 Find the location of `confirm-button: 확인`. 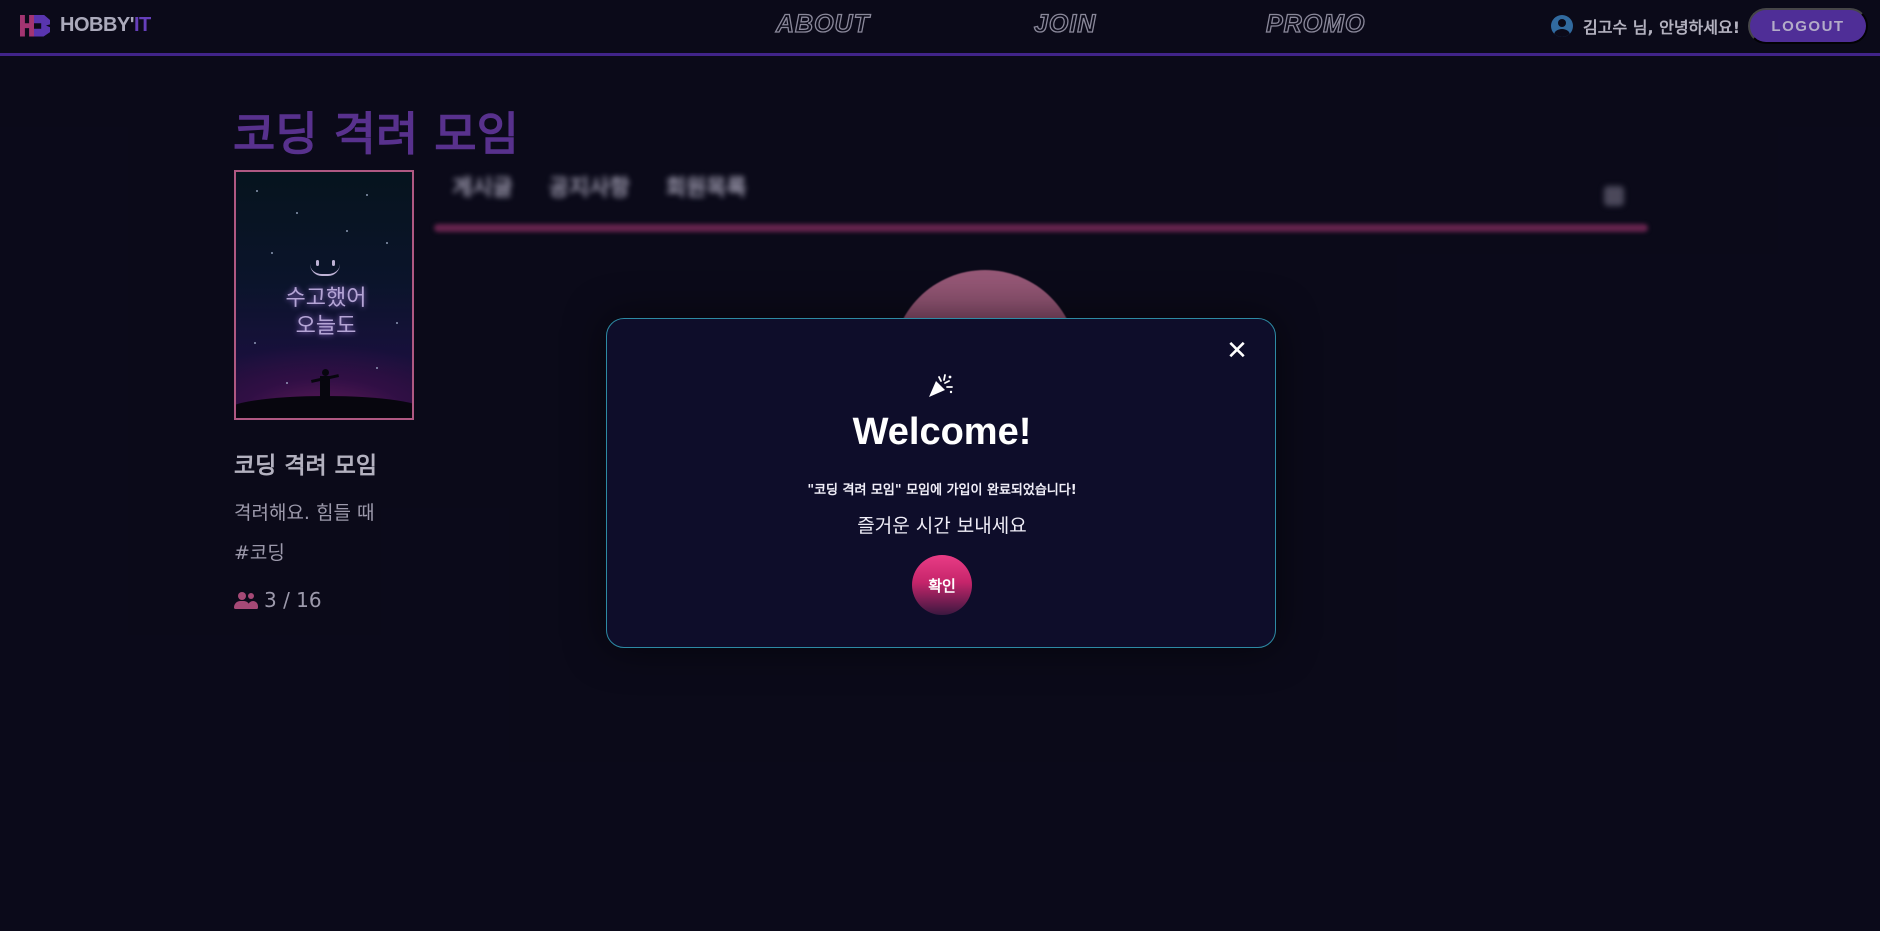

confirm-button: 확인 is located at coordinates (942, 585).